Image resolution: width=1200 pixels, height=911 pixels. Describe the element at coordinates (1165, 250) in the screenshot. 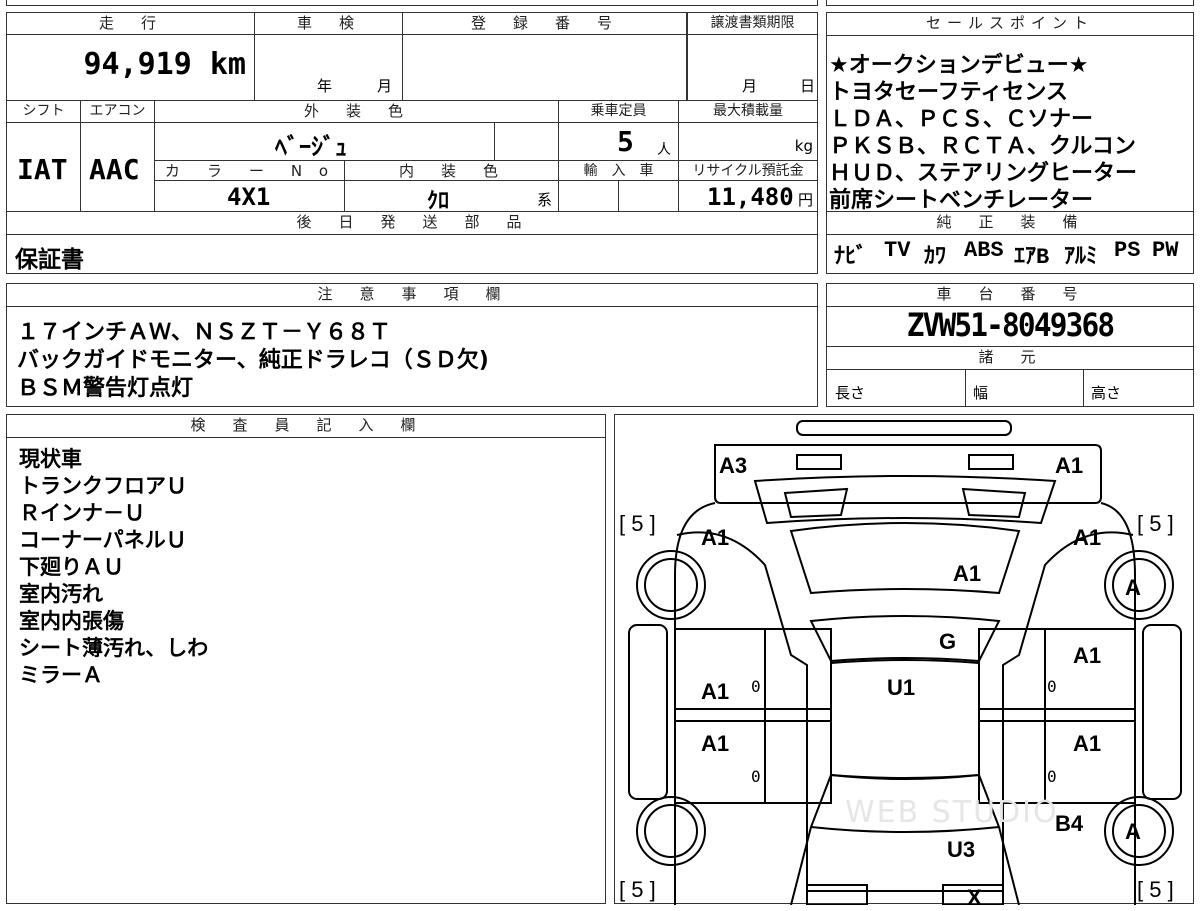

I see `equipment-pw: PW` at that location.